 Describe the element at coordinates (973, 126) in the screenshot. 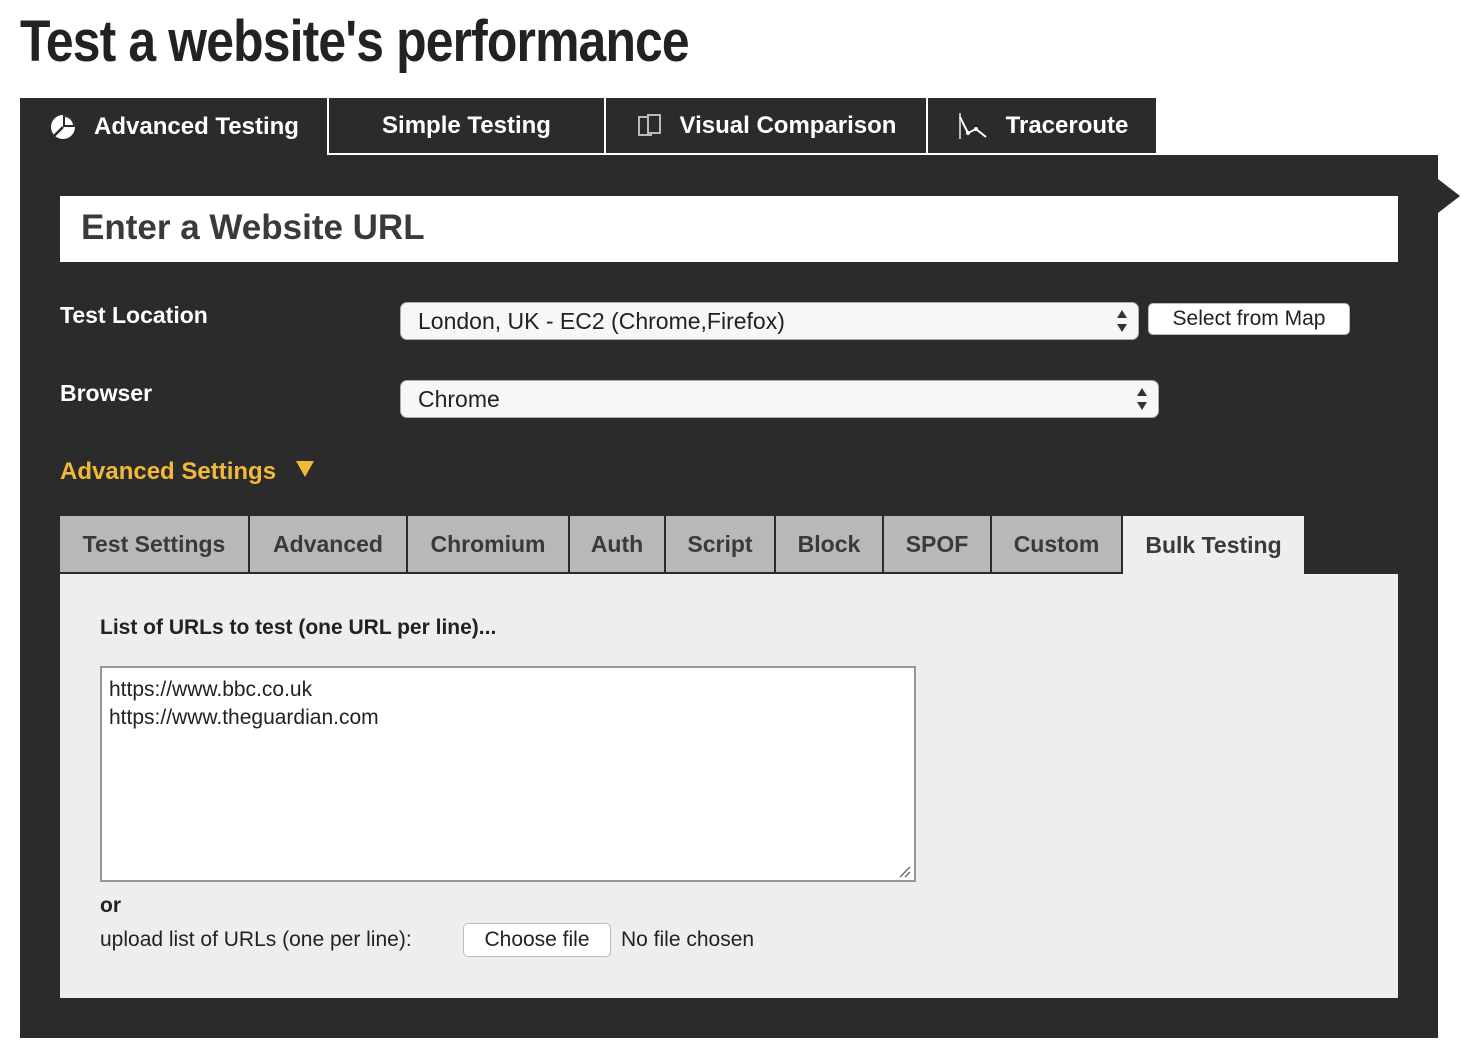

I see `traceroute-icon` at that location.